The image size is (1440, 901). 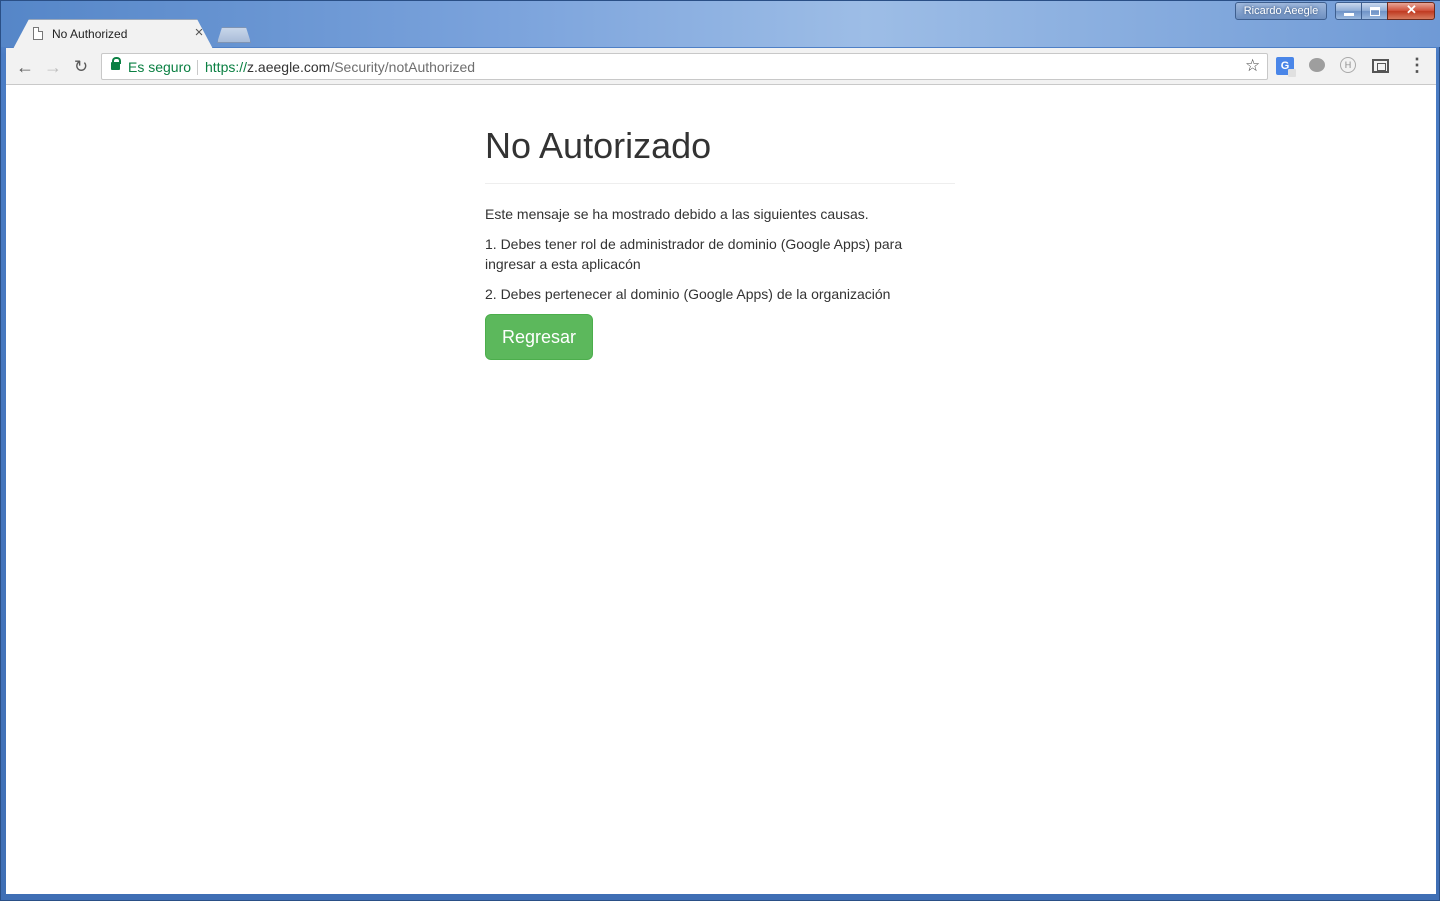 I want to click on translate-extension-icon: G, so click(x=1286, y=67).